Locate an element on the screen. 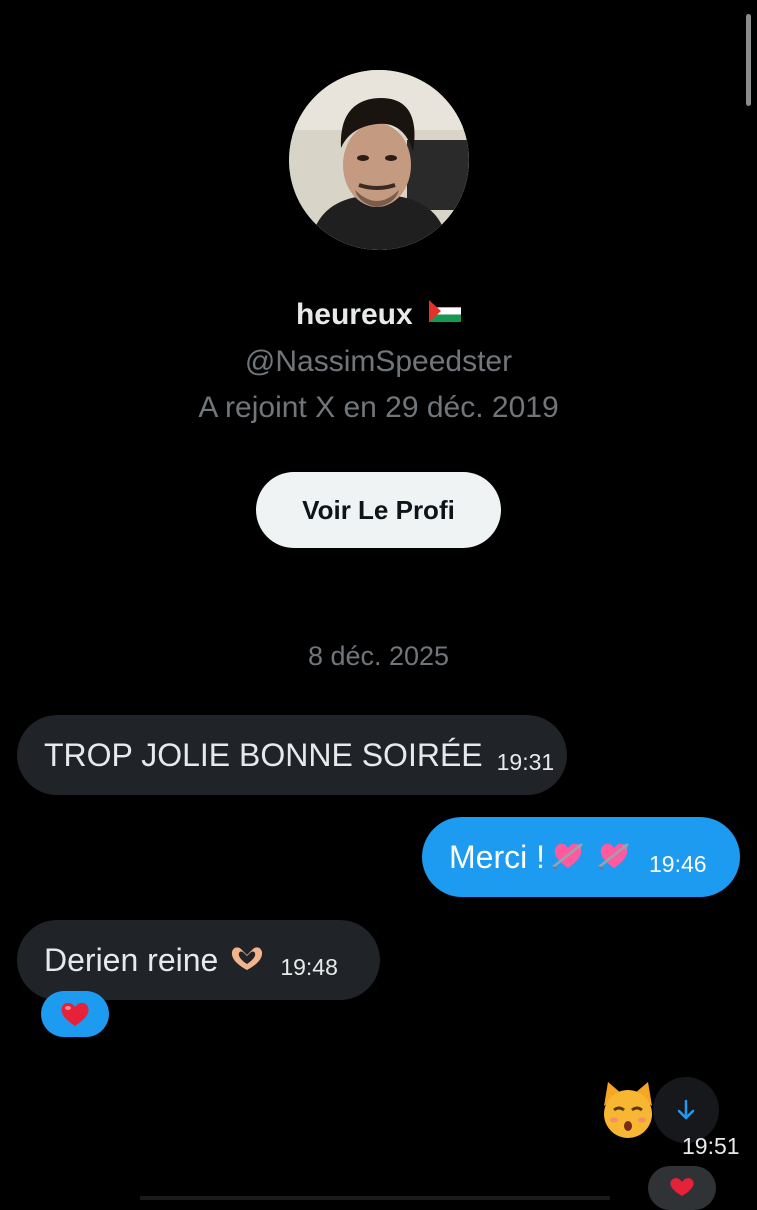  message-text: Derien reine is located at coordinates (131, 959).